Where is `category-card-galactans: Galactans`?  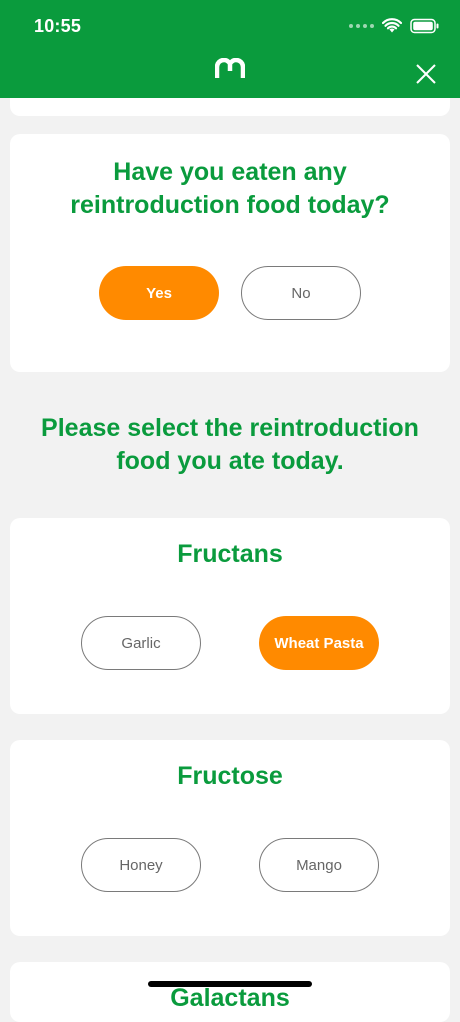
category-card-galactans: Galactans is located at coordinates (230, 992).